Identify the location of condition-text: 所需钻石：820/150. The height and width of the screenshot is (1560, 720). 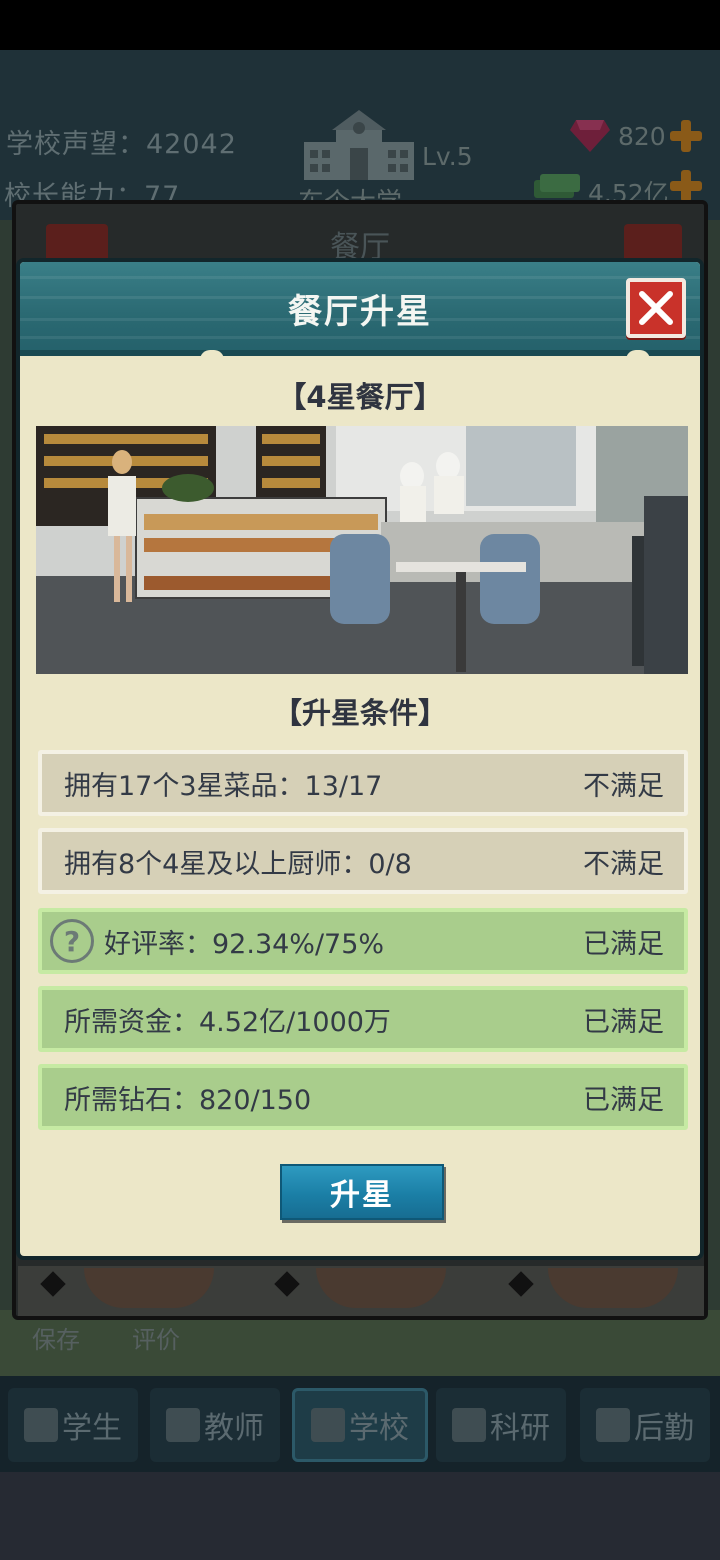
(188, 1100).